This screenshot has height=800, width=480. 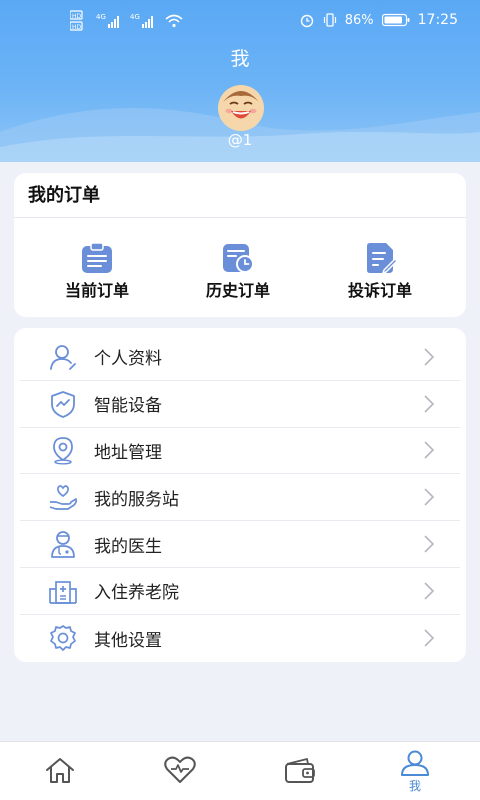 What do you see at coordinates (238, 258) in the screenshot?
I see `history-calendar-icon` at bounding box center [238, 258].